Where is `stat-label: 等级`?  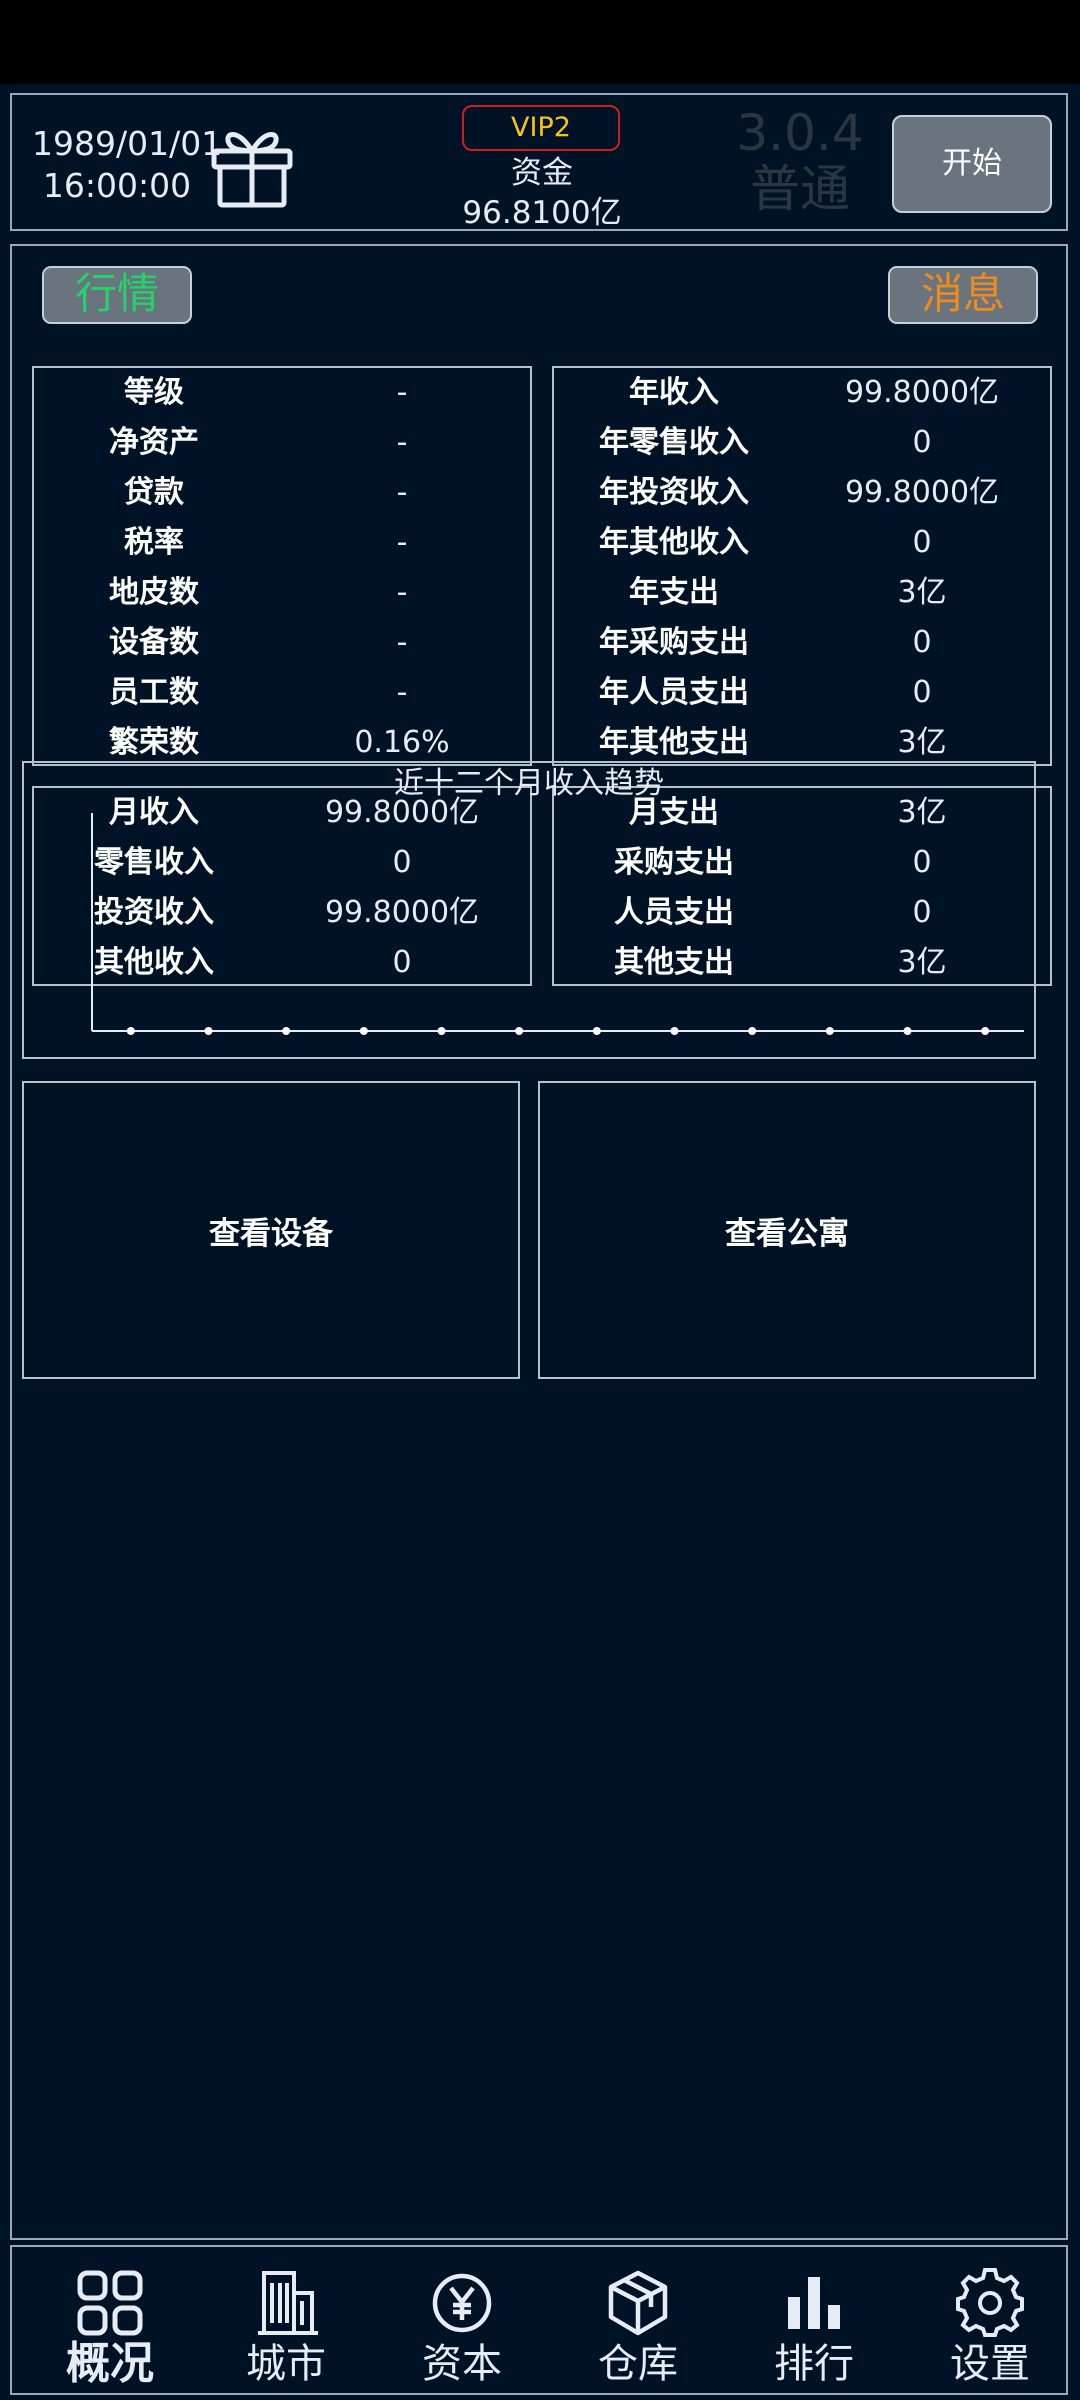
stat-label: 等级 is located at coordinates (154, 392).